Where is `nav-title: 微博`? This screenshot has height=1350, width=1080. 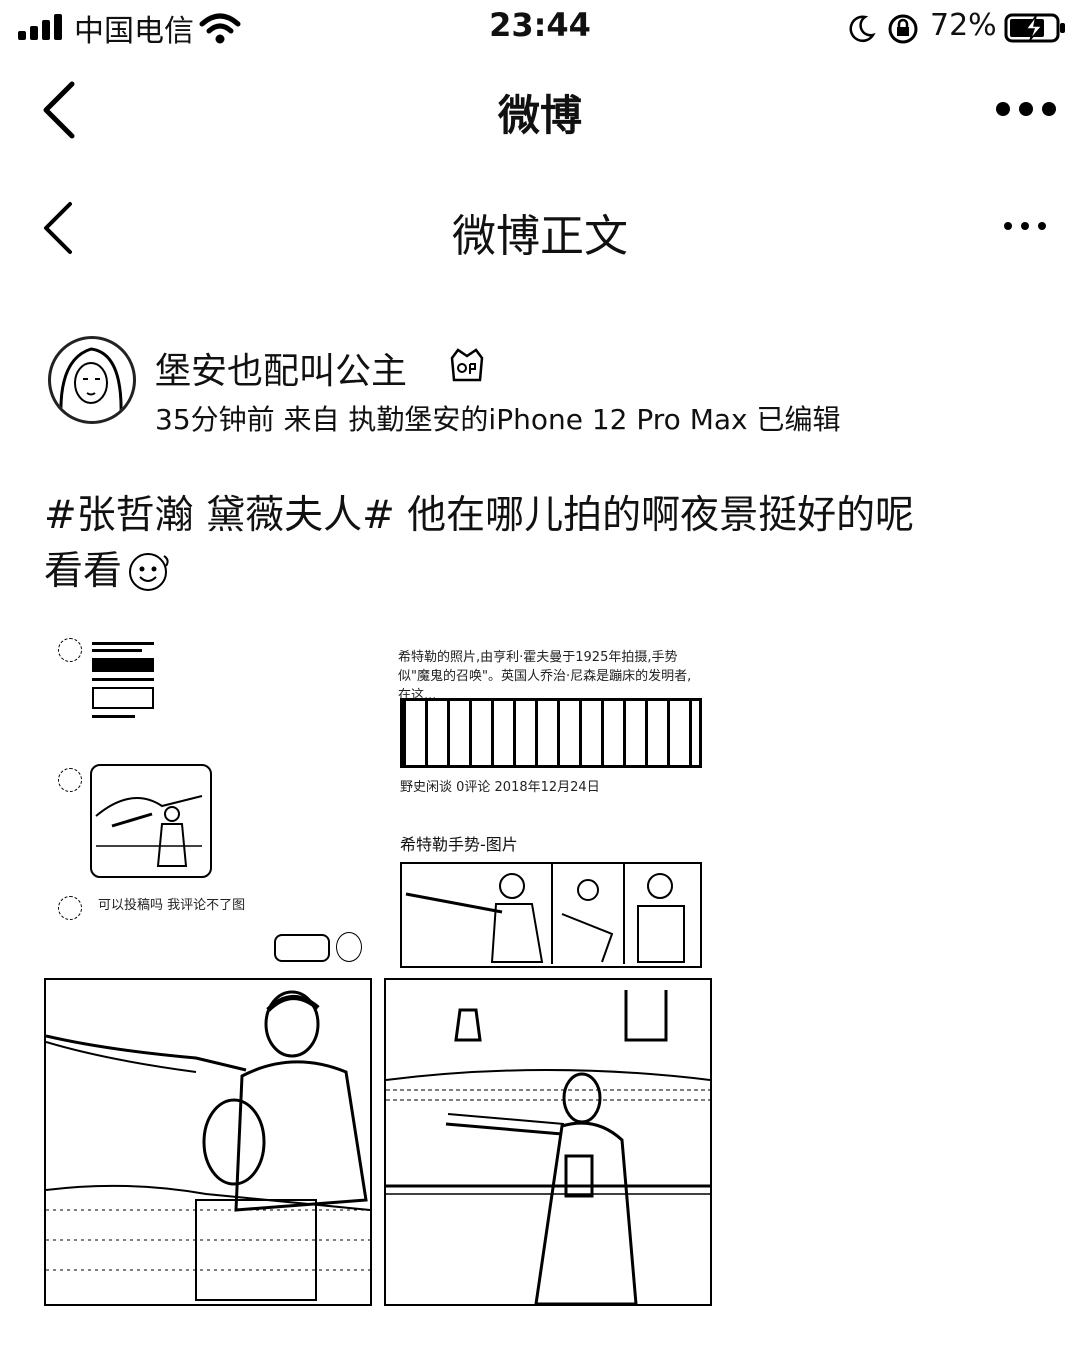 nav-title: 微博 is located at coordinates (539, 115).